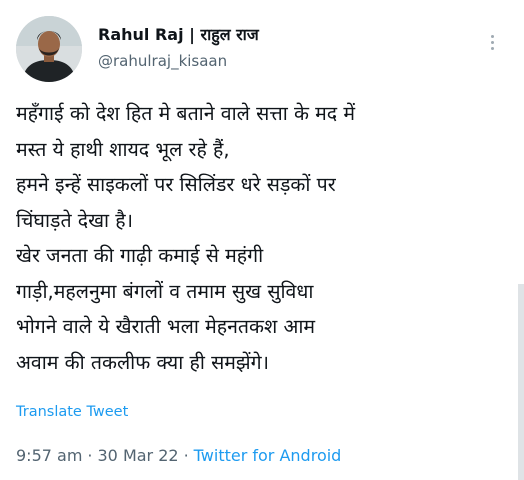 The width and height of the screenshot is (524, 480). What do you see at coordinates (178, 61) in the screenshot?
I see `author-handle: @rahulraj_kisaan` at bounding box center [178, 61].